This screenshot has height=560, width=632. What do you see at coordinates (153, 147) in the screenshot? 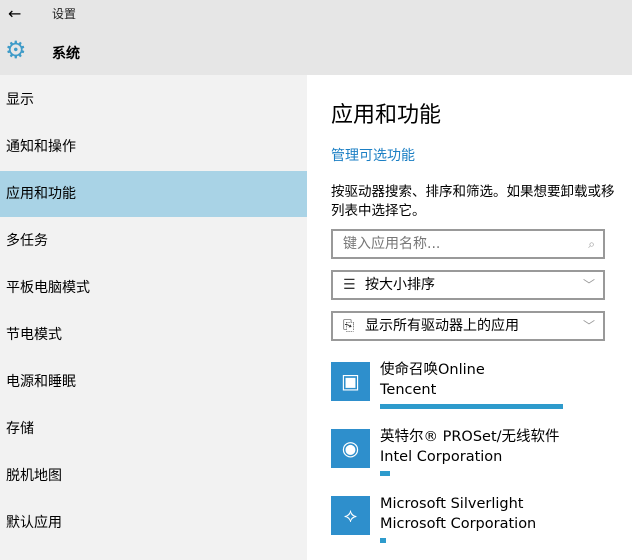
I see `sidebar-item: 通知和操作` at bounding box center [153, 147].